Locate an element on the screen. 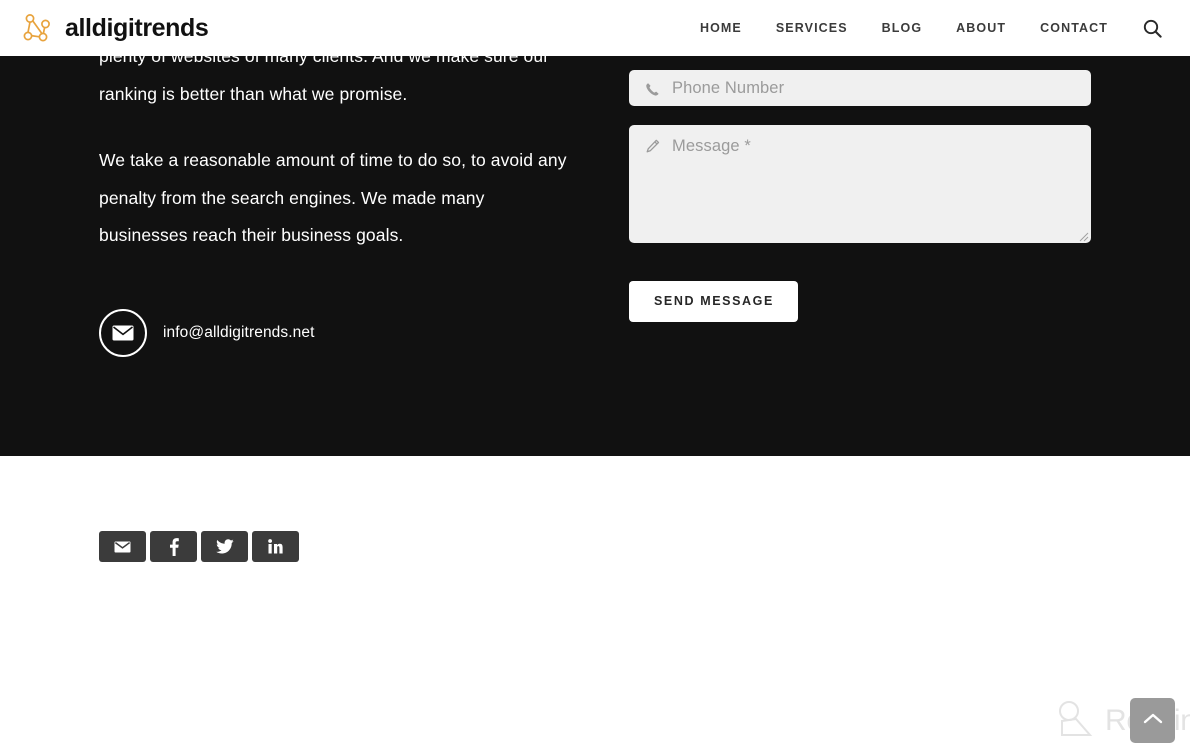 The width and height of the screenshot is (1190, 753). phone-icon is located at coordinates (652, 89).